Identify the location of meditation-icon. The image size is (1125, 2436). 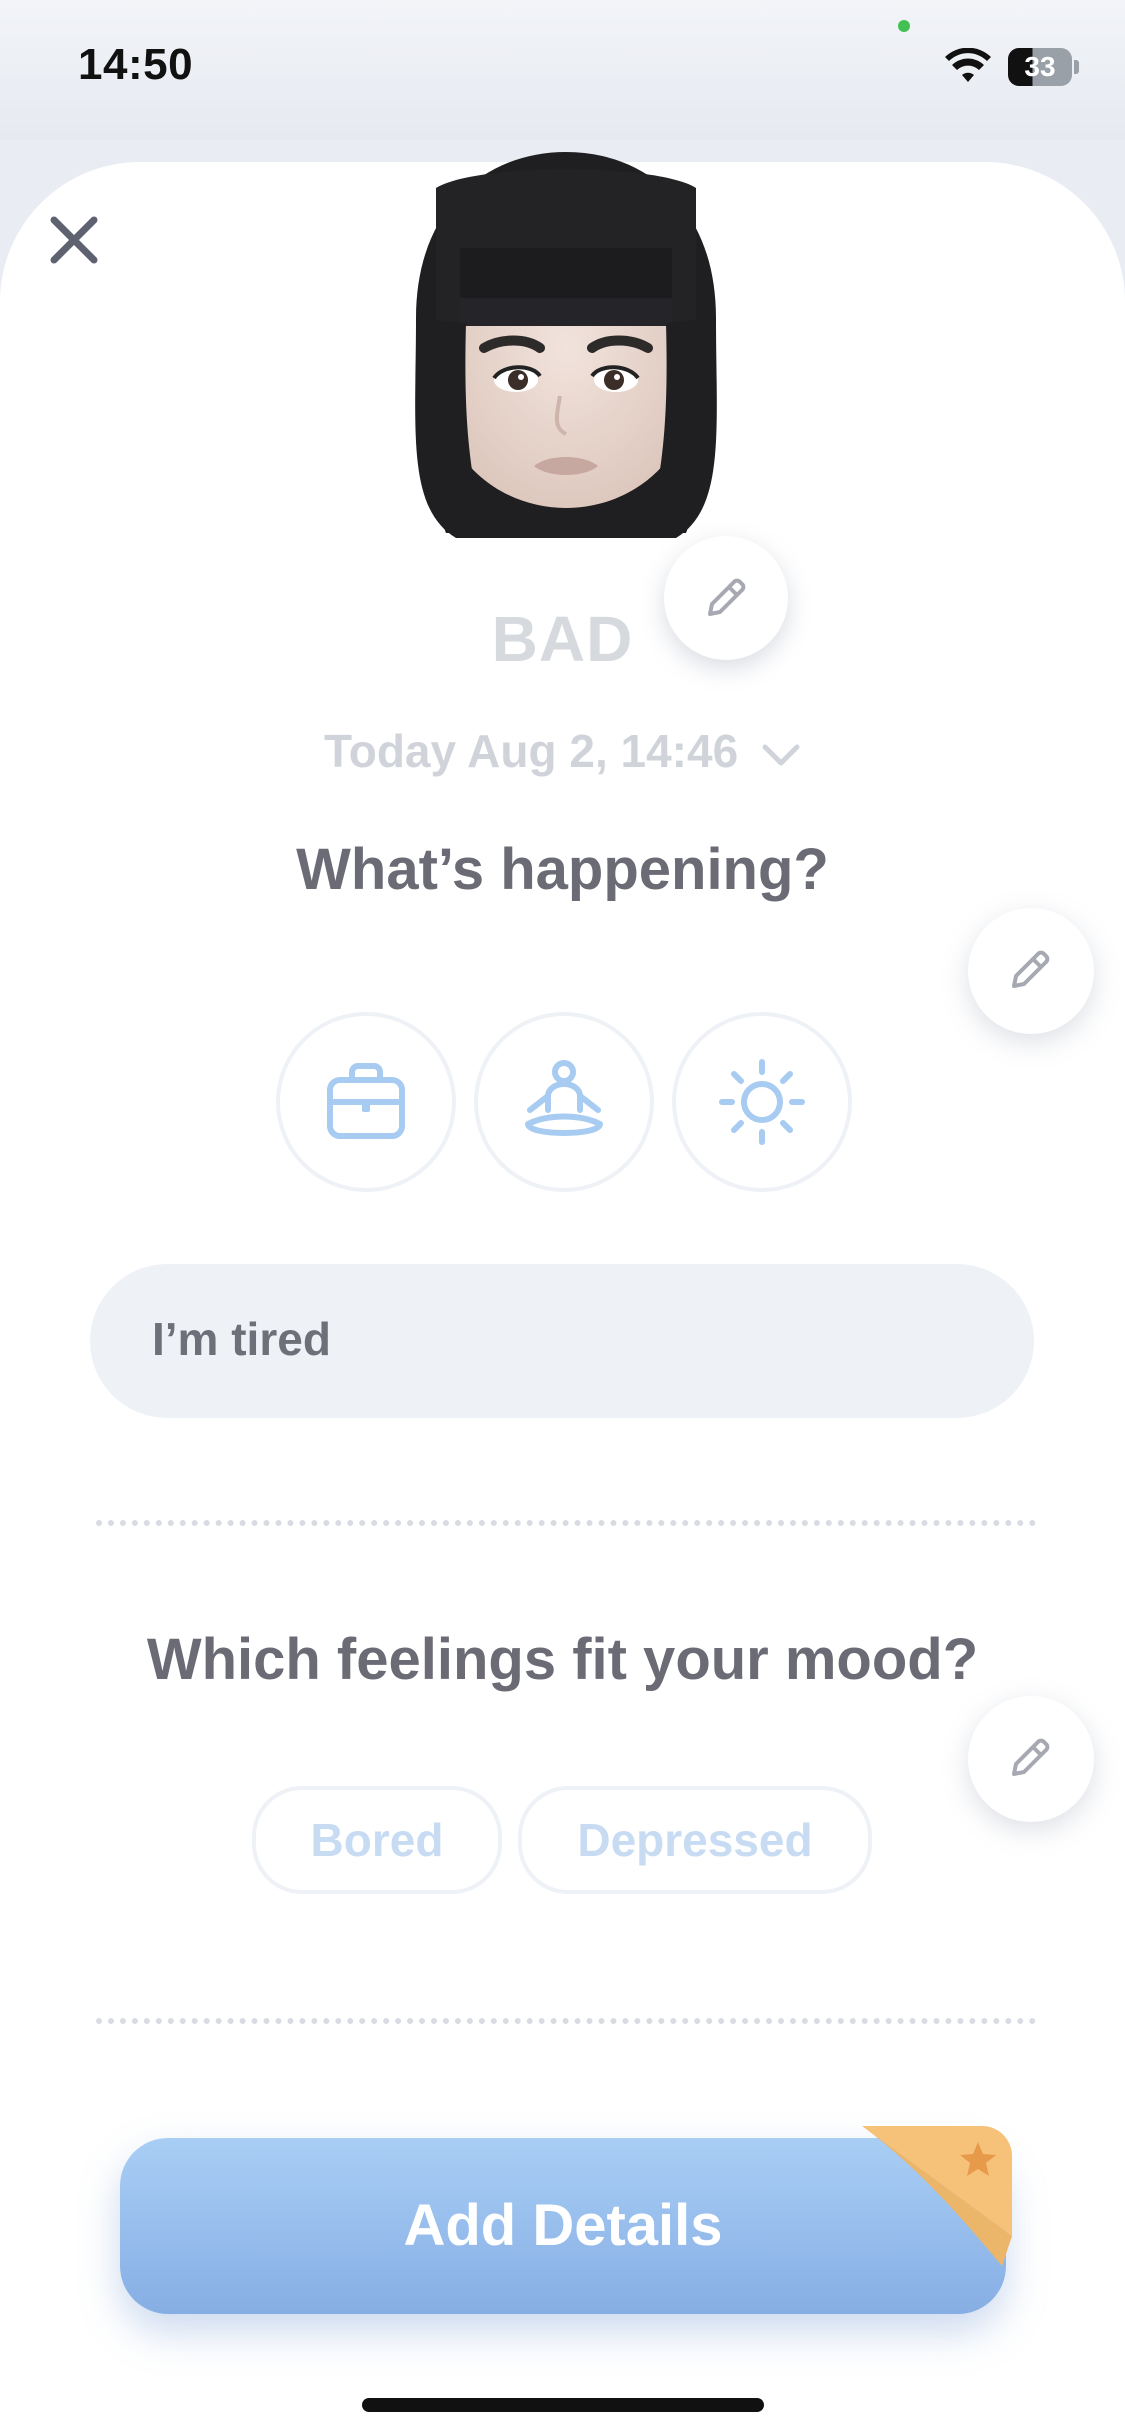
(564, 1098).